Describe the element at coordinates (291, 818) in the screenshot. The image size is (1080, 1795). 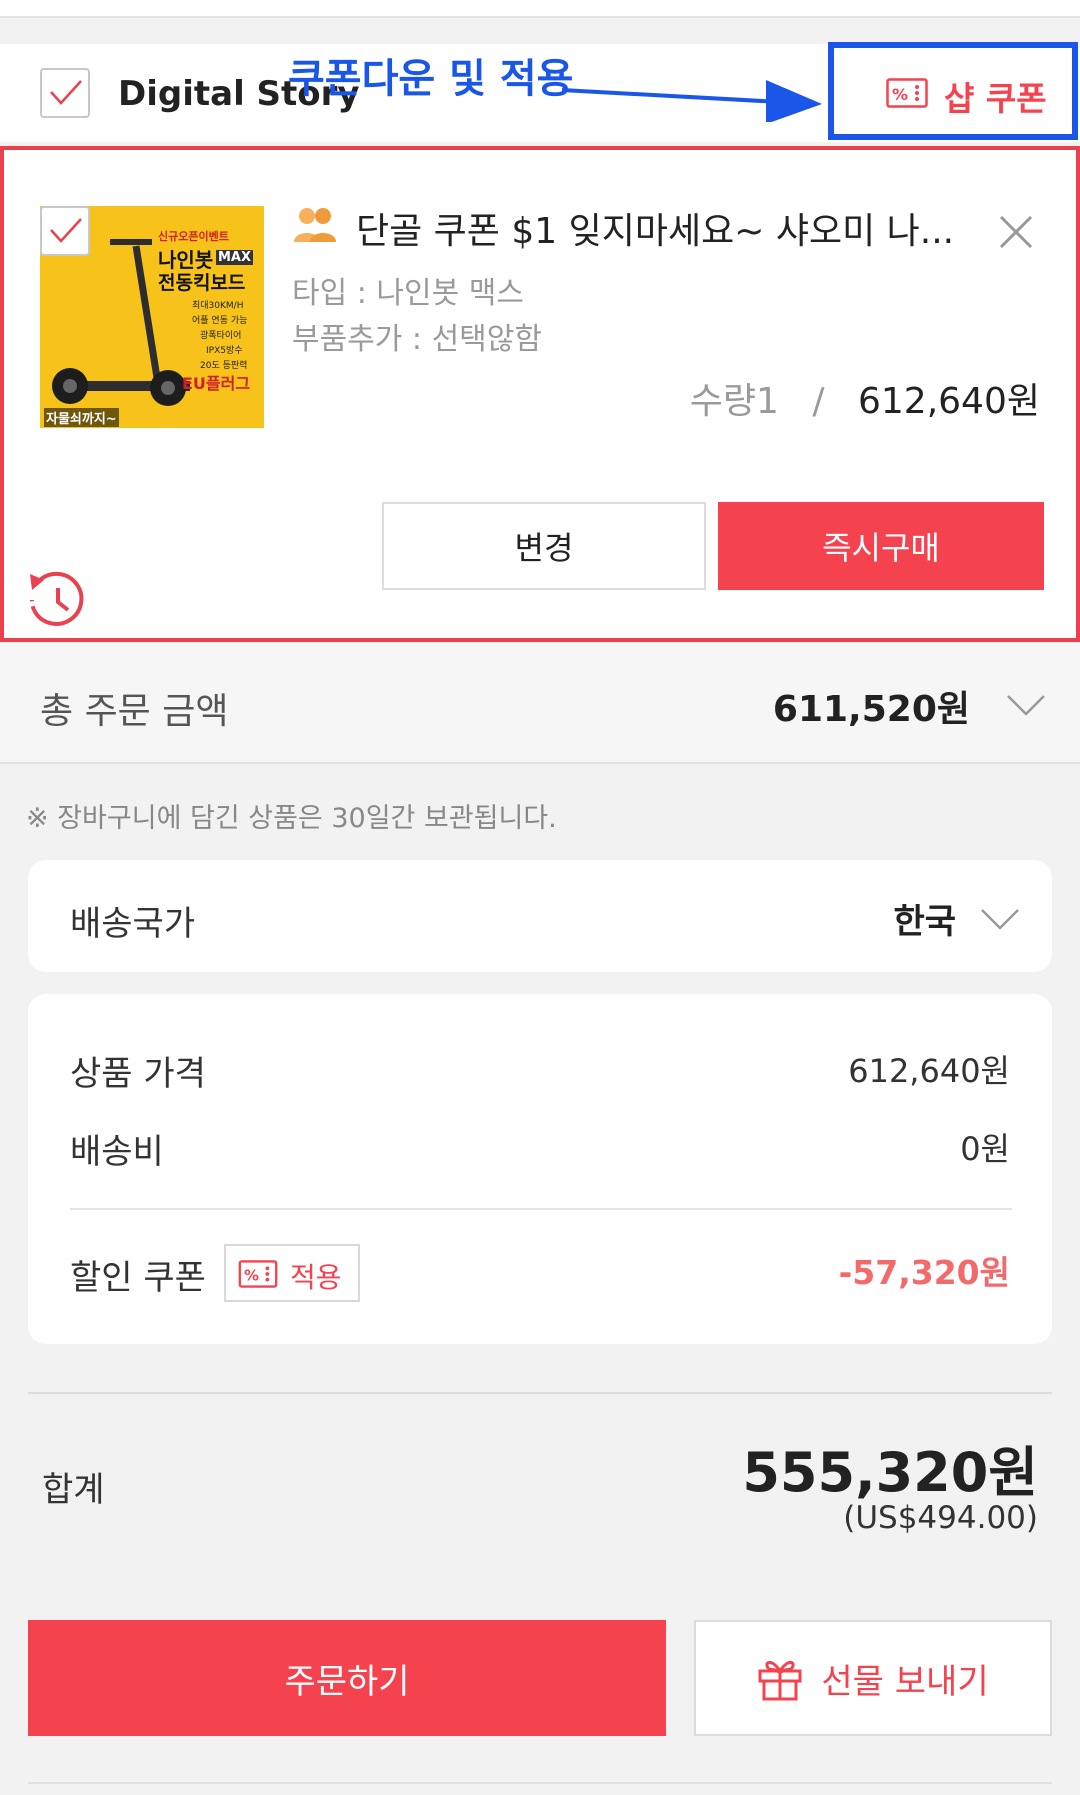
I see `storage-notice: ※ 장바구니에 담긴 상품은 30일간 보관됩니다.` at that location.